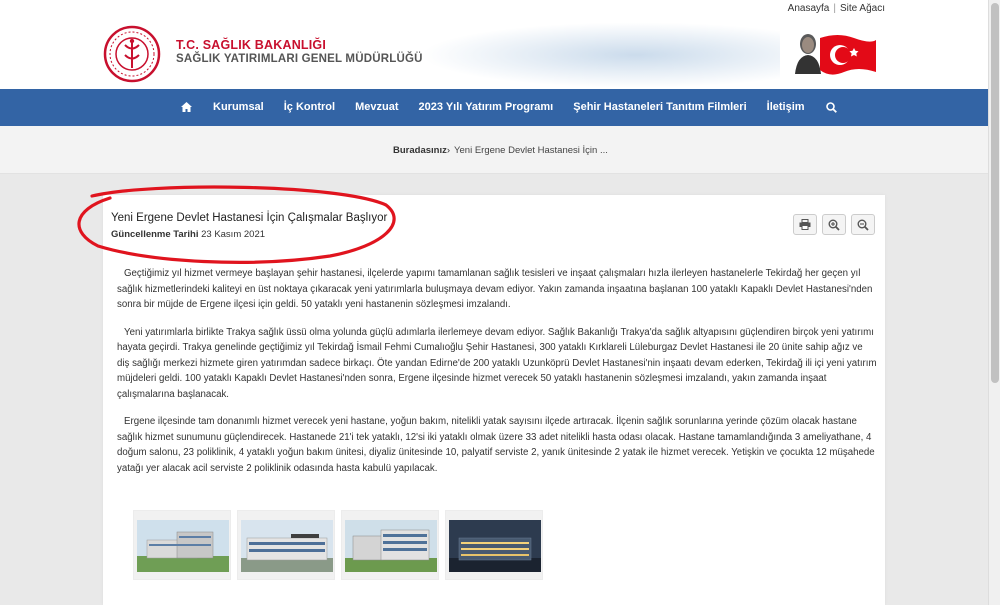 This screenshot has width=1000, height=605. I want to click on top-links: Anasayfa | Site Ağacı, so click(836, 8).